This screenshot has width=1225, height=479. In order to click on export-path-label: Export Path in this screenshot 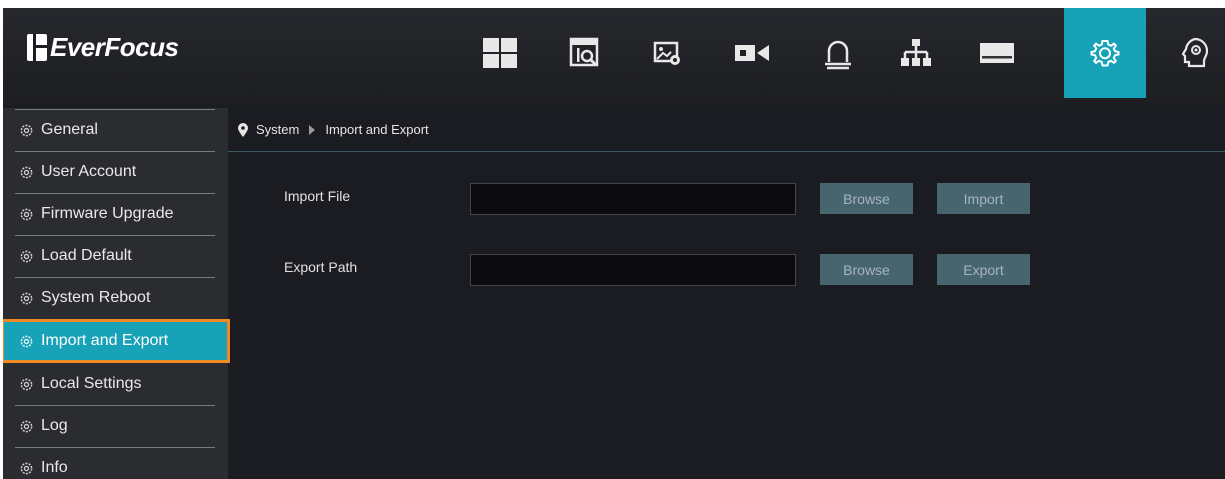, I will do `click(321, 267)`.